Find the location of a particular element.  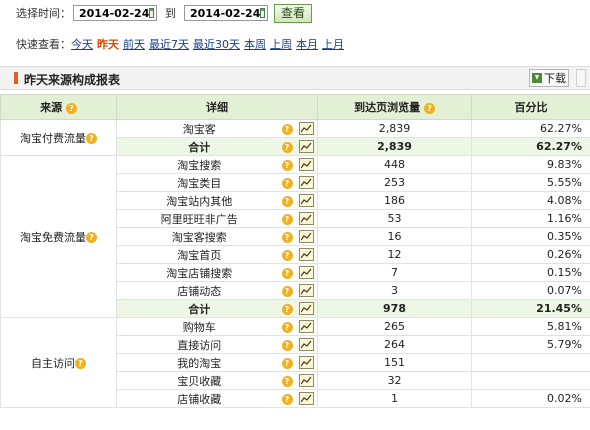

detail-name: 合计? is located at coordinates (204, 146).